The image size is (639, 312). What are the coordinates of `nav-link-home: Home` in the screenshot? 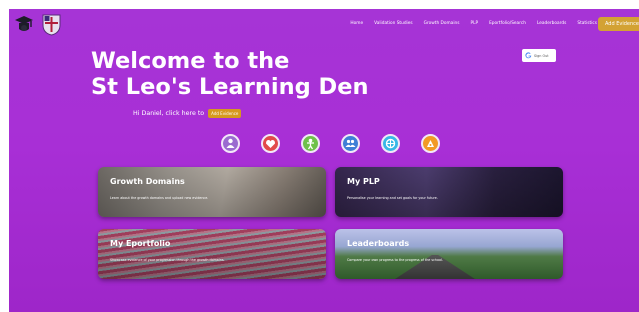 It's located at (356, 23).